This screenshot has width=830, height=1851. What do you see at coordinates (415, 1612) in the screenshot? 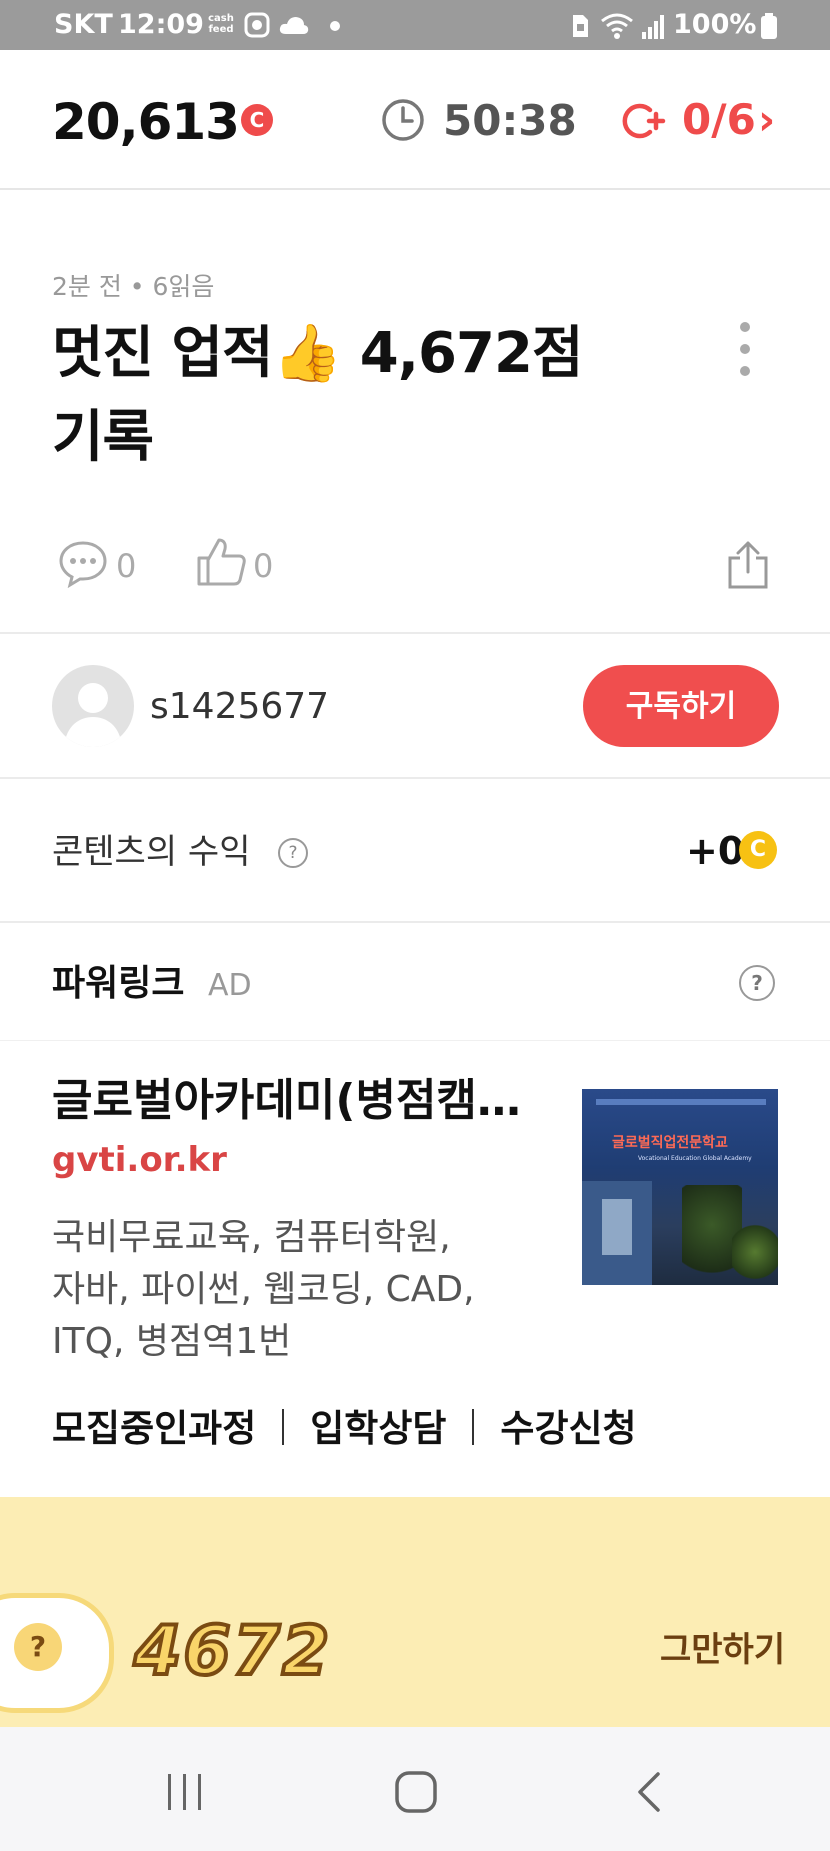
I see `game-banner` at bounding box center [415, 1612].